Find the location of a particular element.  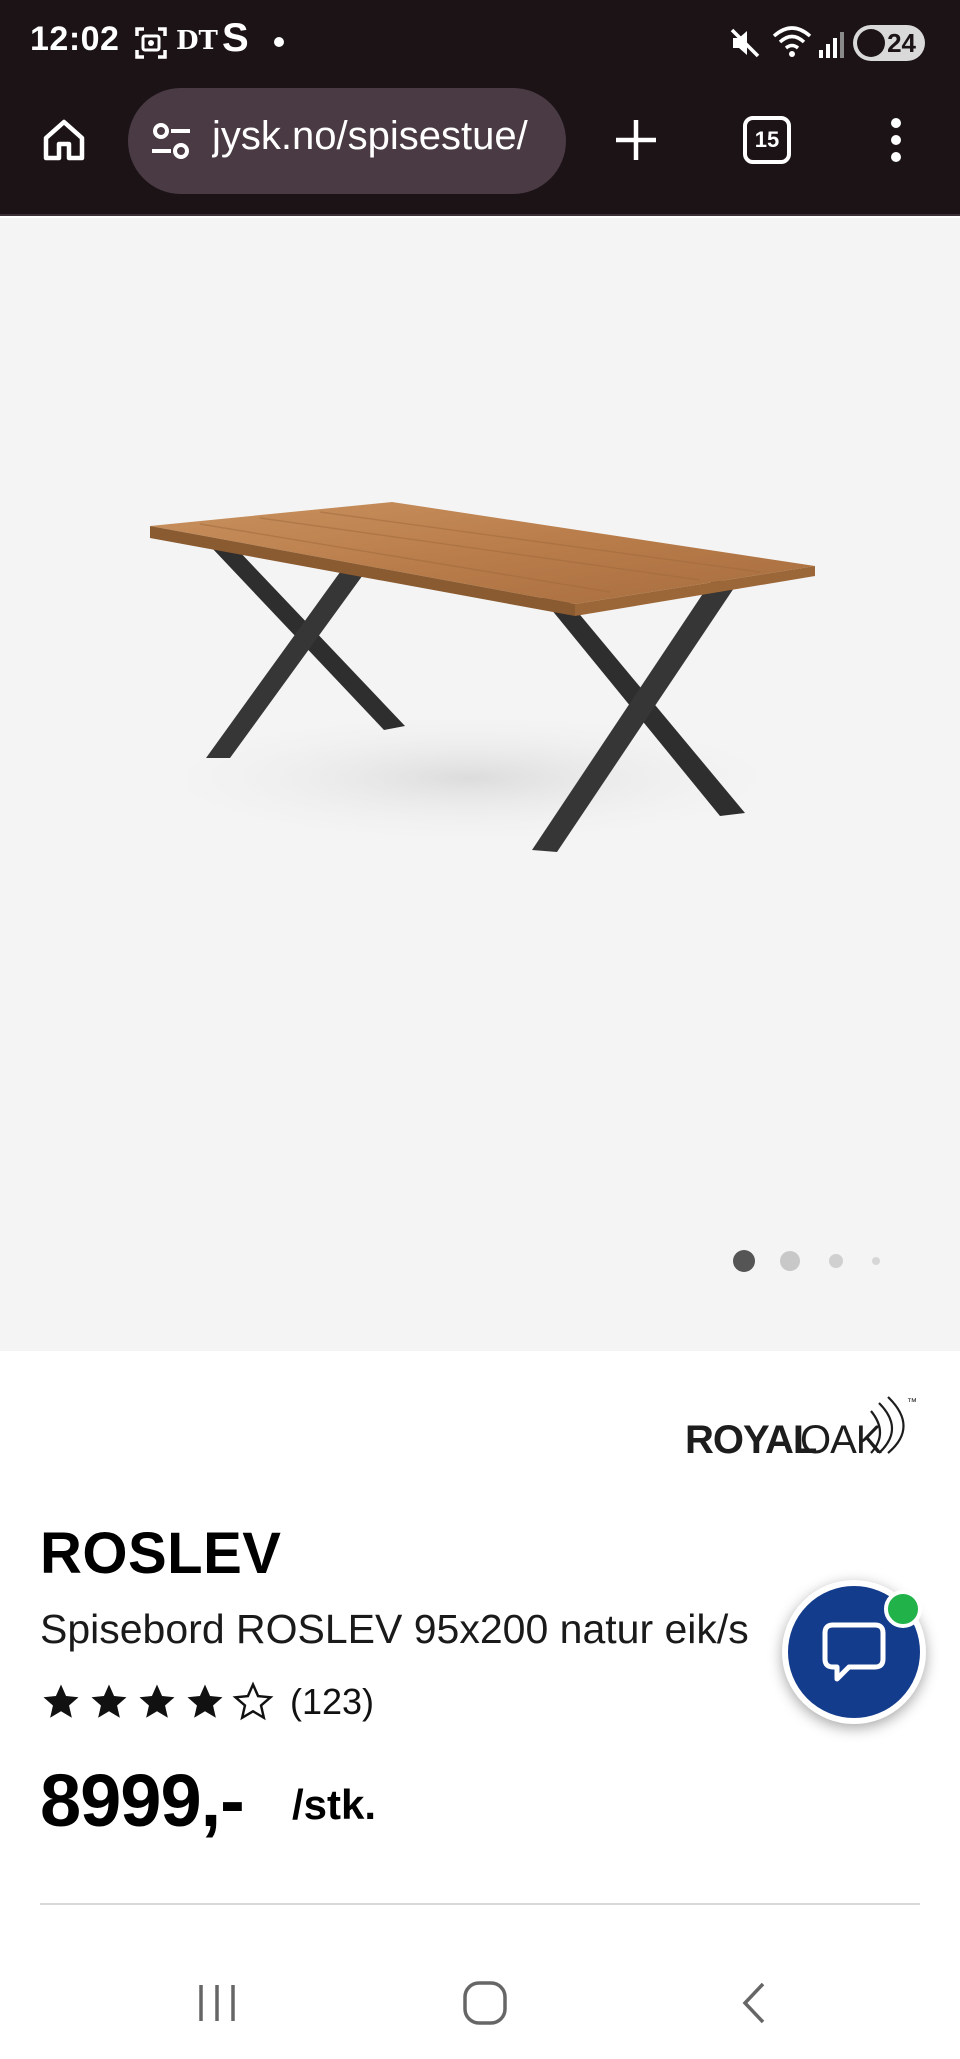

newspaper-dt-icon: DT is located at coordinates (197, 41).